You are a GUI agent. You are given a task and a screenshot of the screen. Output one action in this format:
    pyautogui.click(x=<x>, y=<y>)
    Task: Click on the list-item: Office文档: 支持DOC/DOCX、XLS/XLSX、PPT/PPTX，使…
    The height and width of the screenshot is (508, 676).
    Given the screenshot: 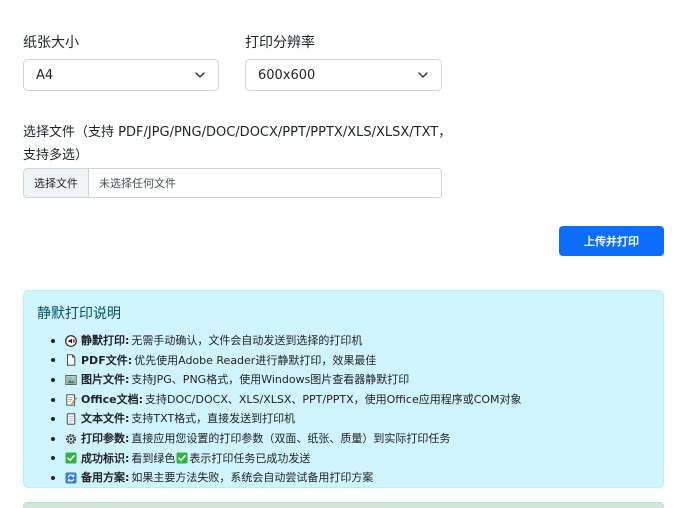 What is the action you would take?
    pyautogui.click(x=350, y=400)
    